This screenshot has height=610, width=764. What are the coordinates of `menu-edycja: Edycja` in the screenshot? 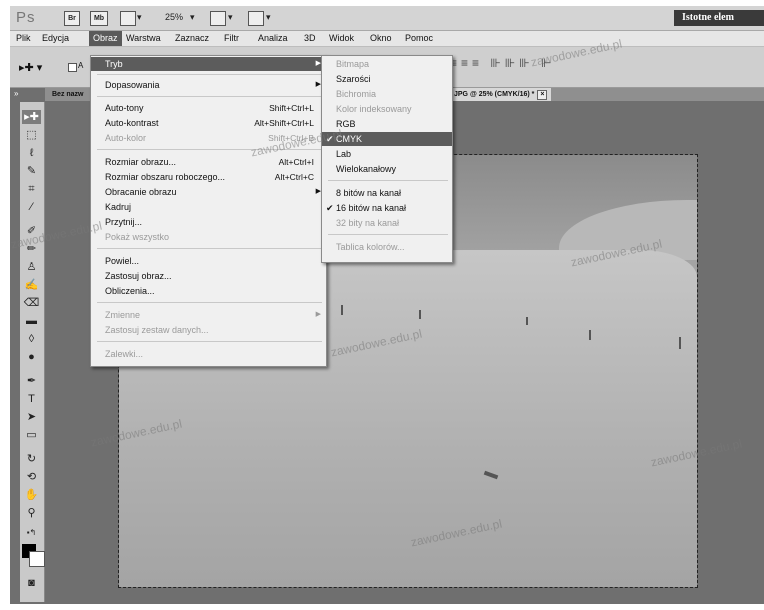 It's located at (55, 38).